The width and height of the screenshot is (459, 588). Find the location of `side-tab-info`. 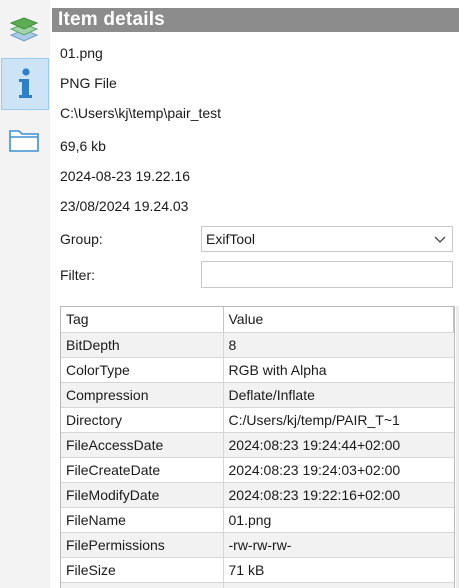

side-tab-info is located at coordinates (25, 84).